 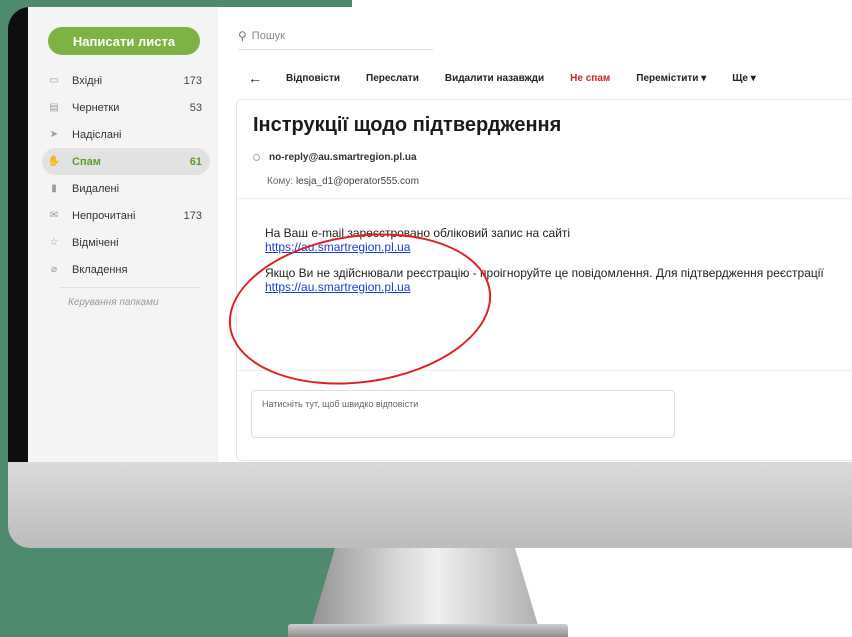 I want to click on sidebar-item-label: Непрочитані, so click(x=104, y=215).